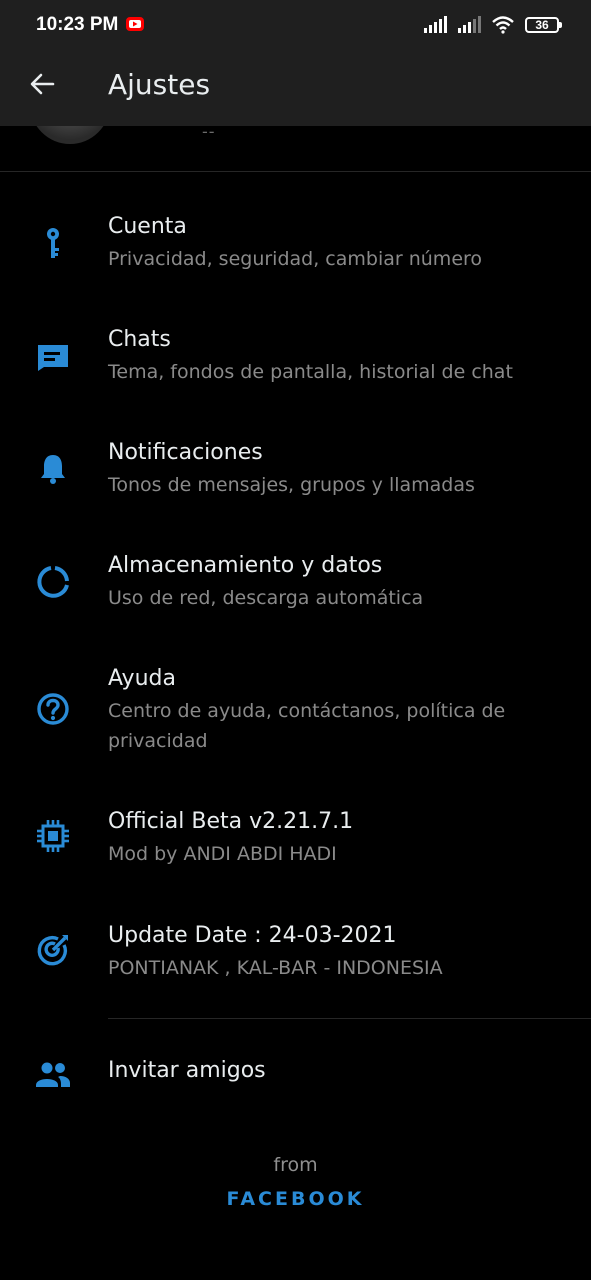  What do you see at coordinates (187, 1070) in the screenshot?
I see `invite-friends-label: Invitar amigos` at bounding box center [187, 1070].